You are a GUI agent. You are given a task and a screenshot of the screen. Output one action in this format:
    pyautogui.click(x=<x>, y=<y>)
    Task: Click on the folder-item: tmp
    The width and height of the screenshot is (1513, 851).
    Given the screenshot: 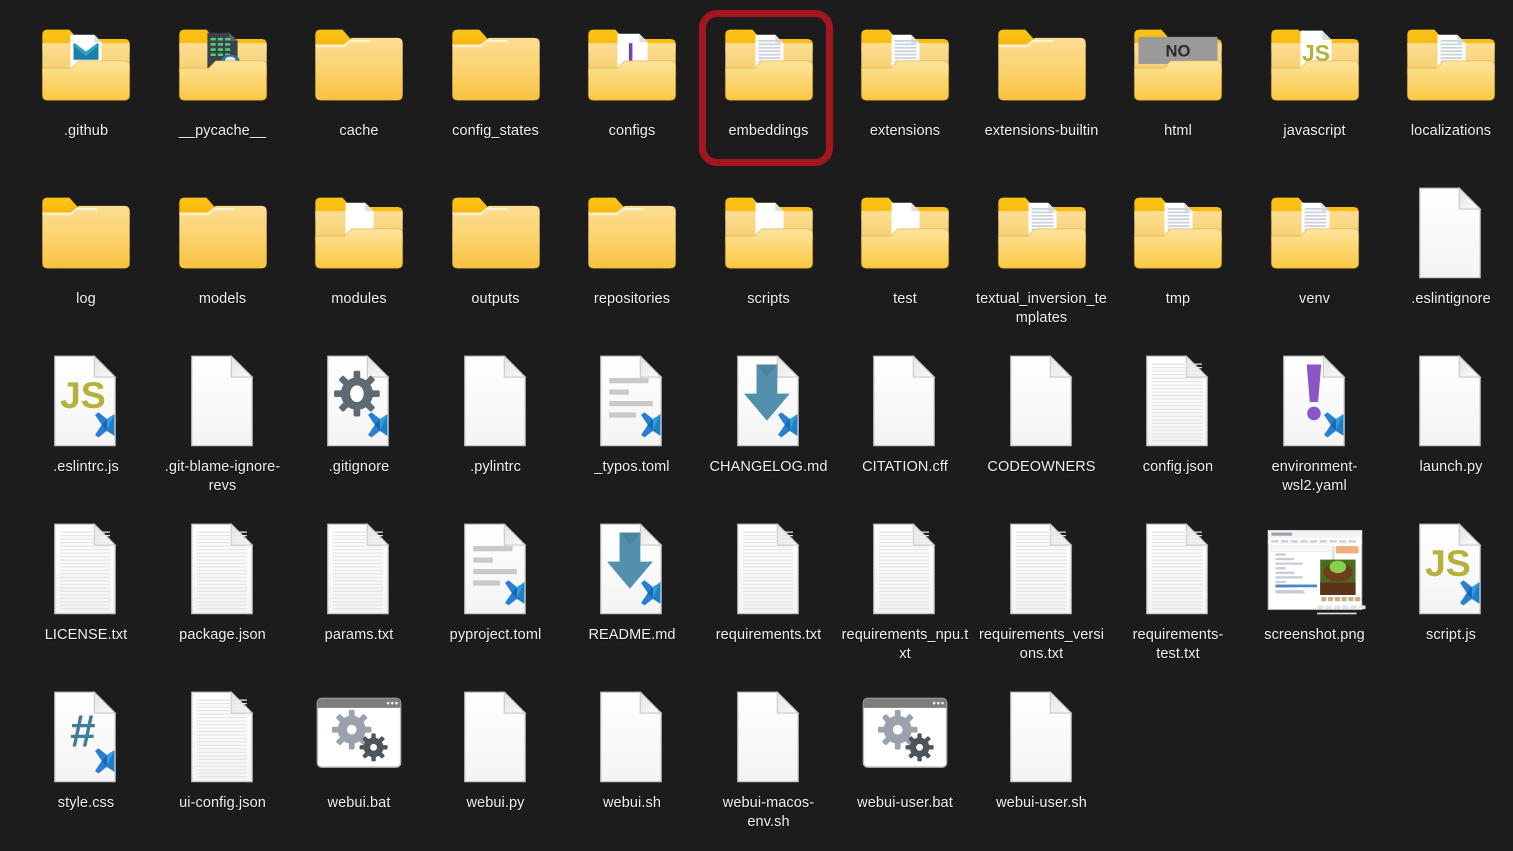 What is the action you would take?
    pyautogui.click(x=1178, y=245)
    